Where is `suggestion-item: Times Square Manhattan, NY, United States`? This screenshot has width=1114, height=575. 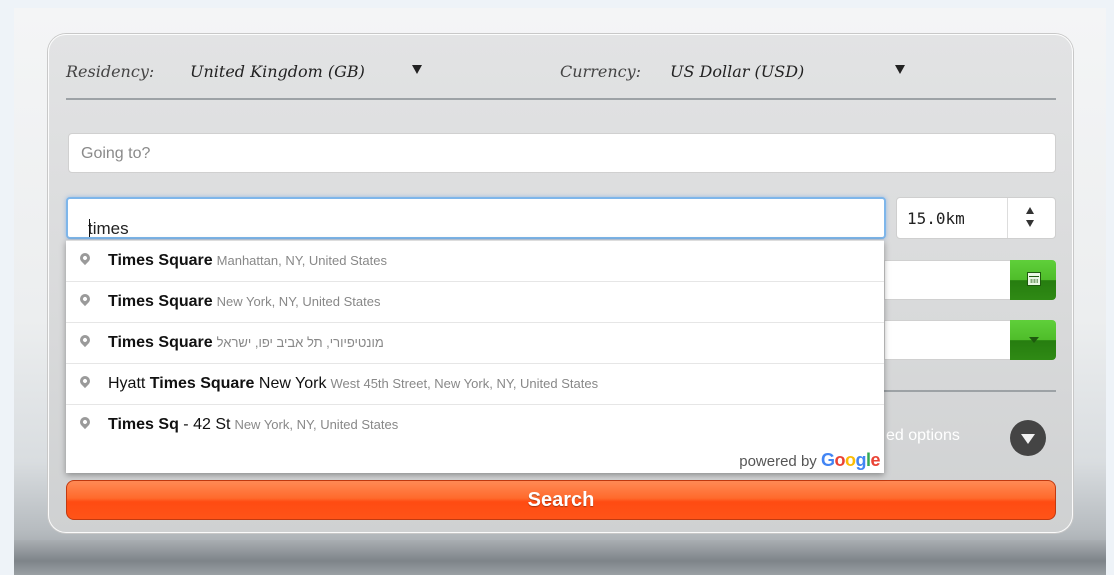
suggestion-item: Times Square Manhattan, NY, United States is located at coordinates (475, 261).